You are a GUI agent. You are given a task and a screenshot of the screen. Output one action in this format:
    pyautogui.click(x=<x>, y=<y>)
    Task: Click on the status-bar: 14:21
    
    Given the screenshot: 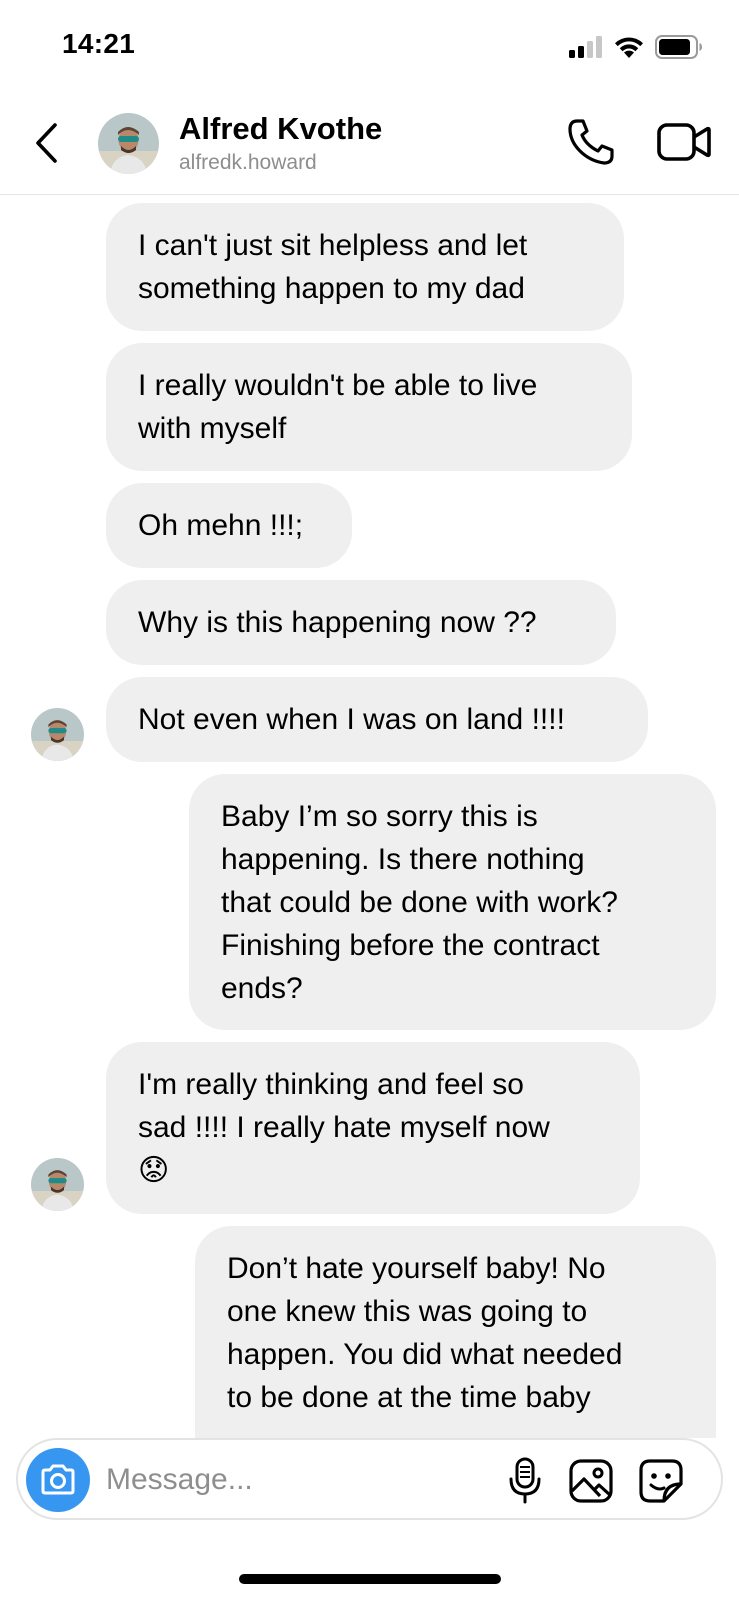 What is the action you would take?
    pyautogui.click(x=369, y=47)
    